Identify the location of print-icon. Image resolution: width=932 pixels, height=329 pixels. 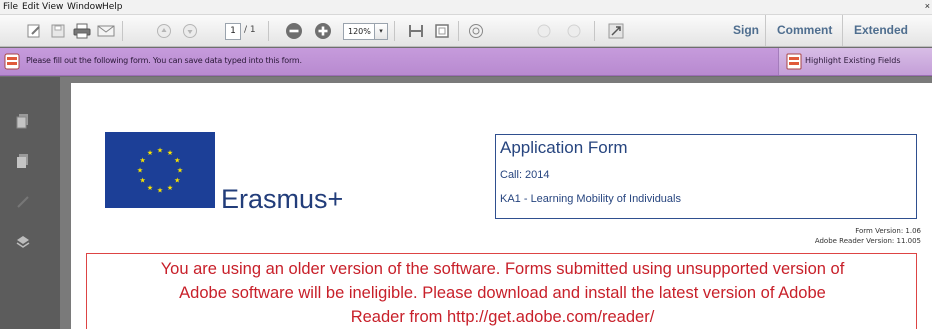
(82, 31).